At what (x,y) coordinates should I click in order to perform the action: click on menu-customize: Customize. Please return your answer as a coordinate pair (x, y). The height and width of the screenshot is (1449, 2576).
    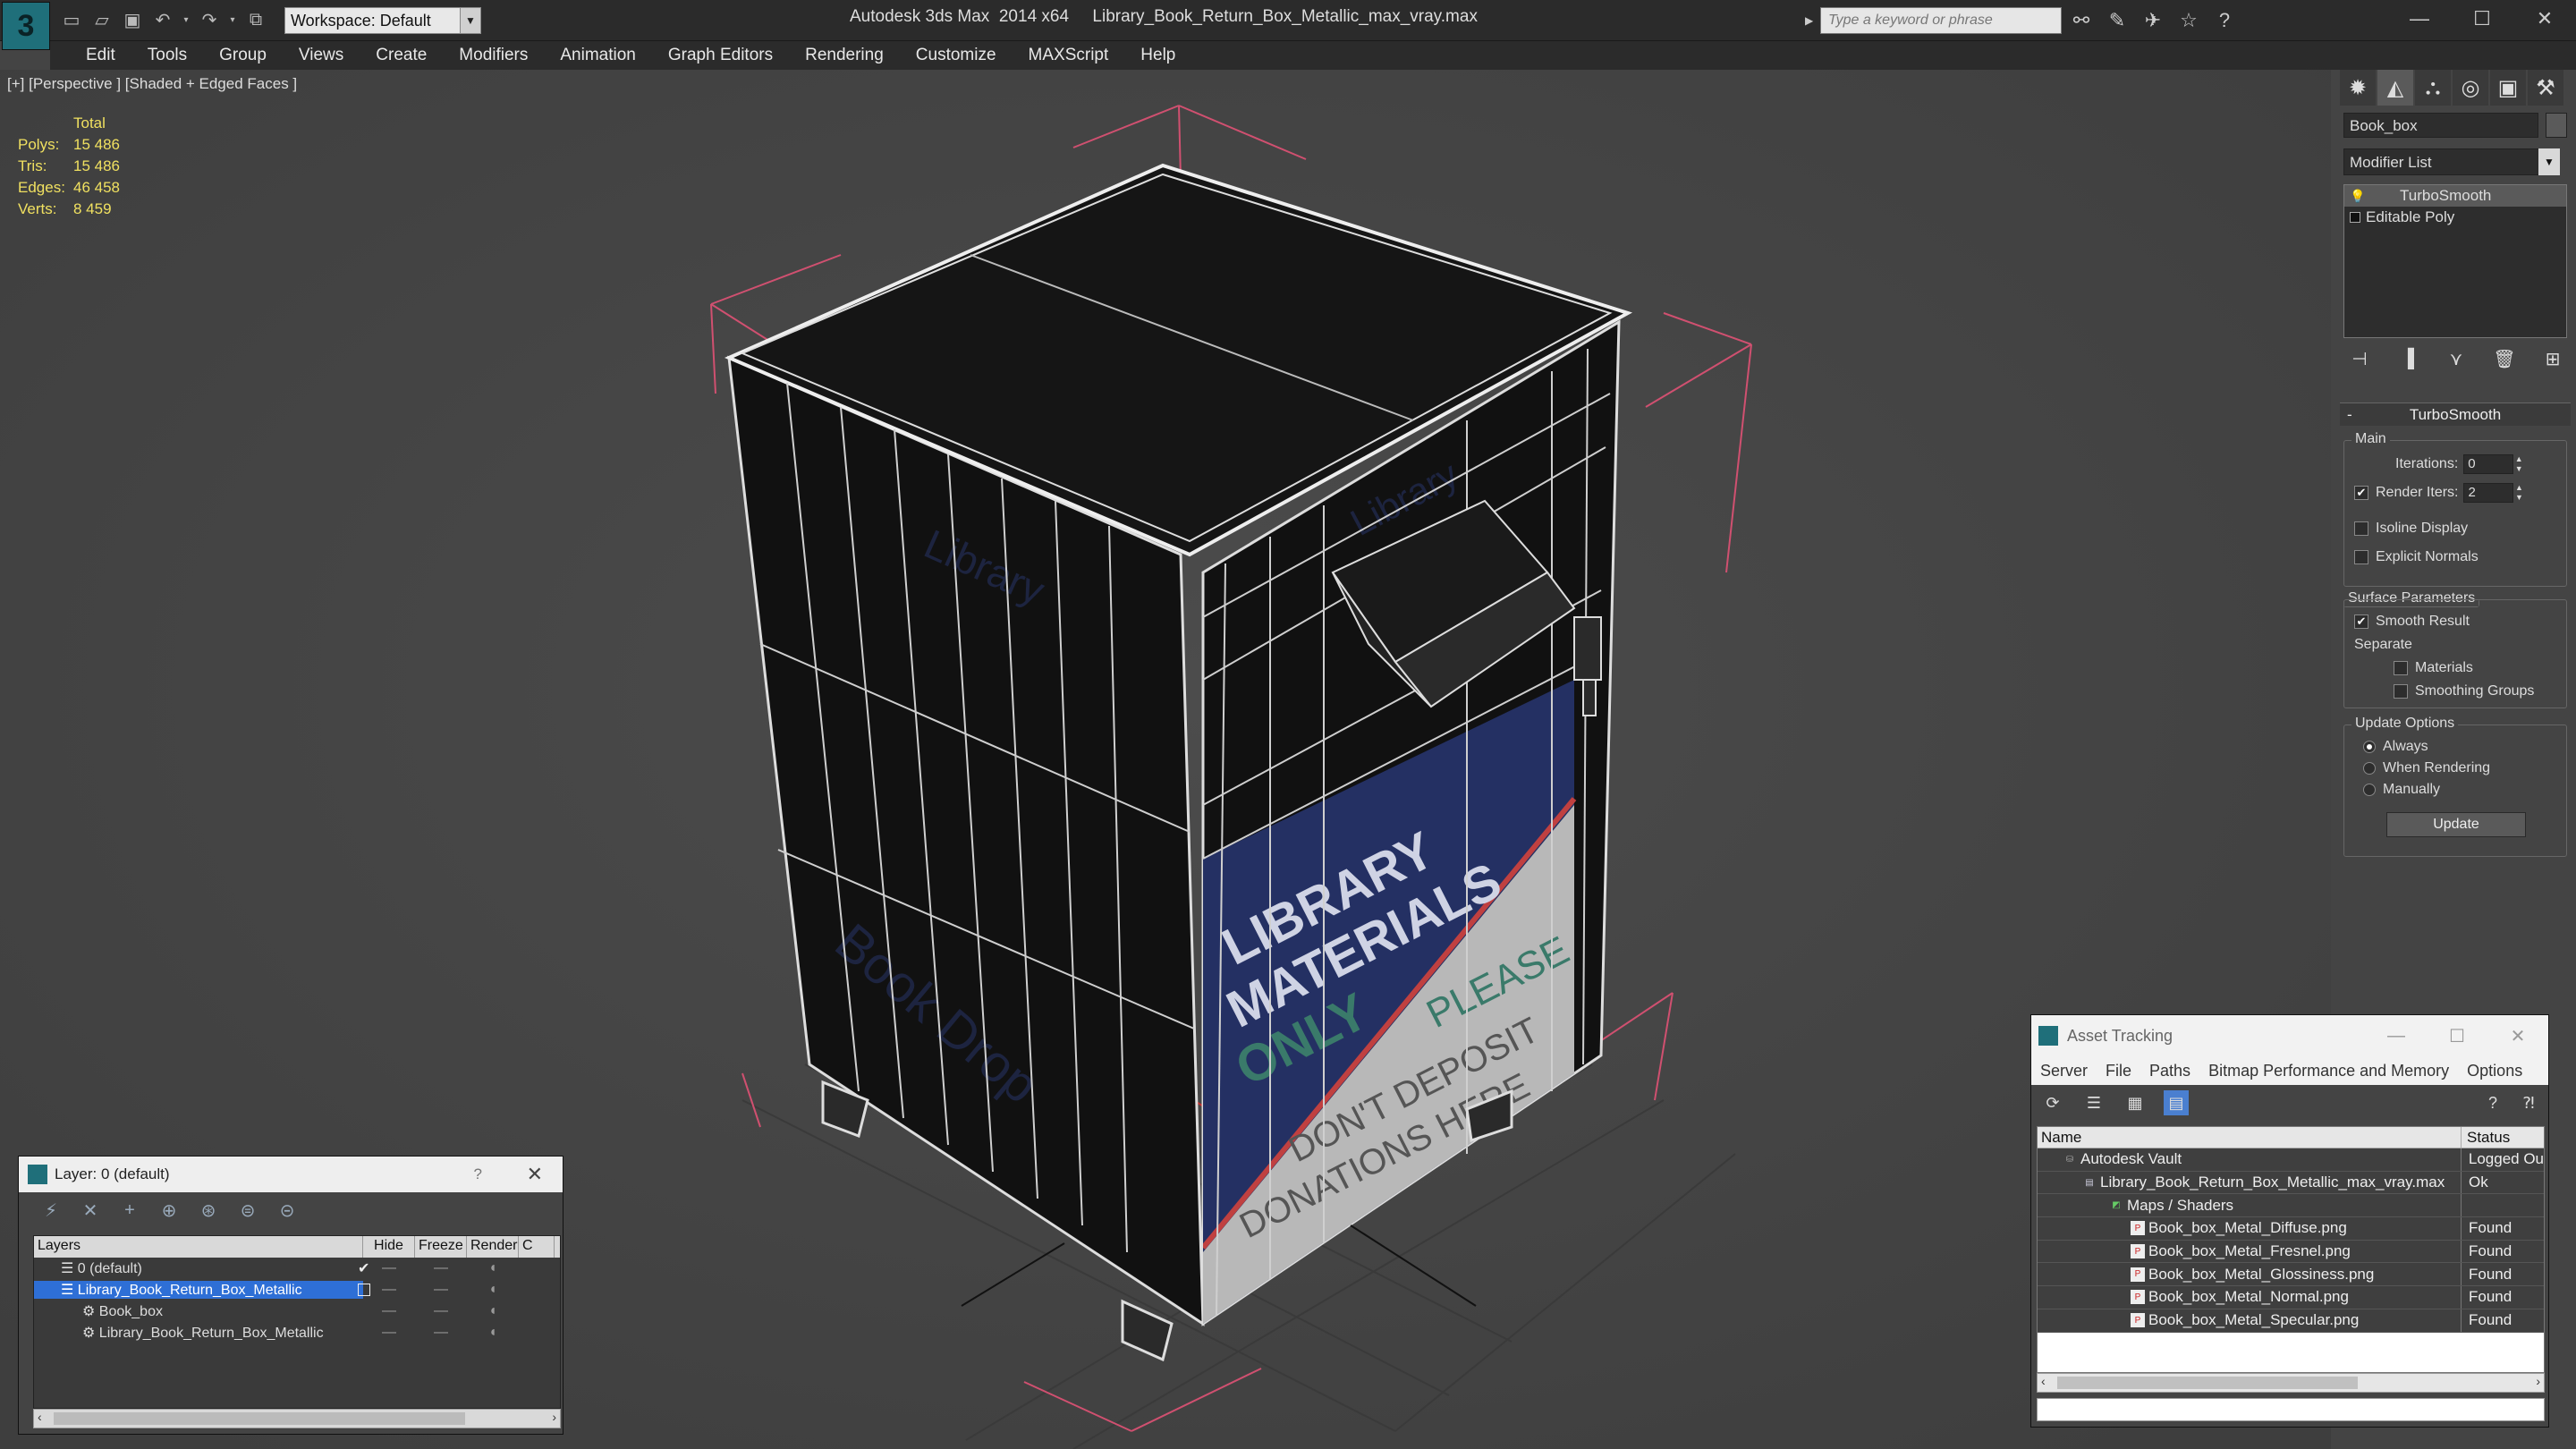
    Looking at the image, I should click on (956, 55).